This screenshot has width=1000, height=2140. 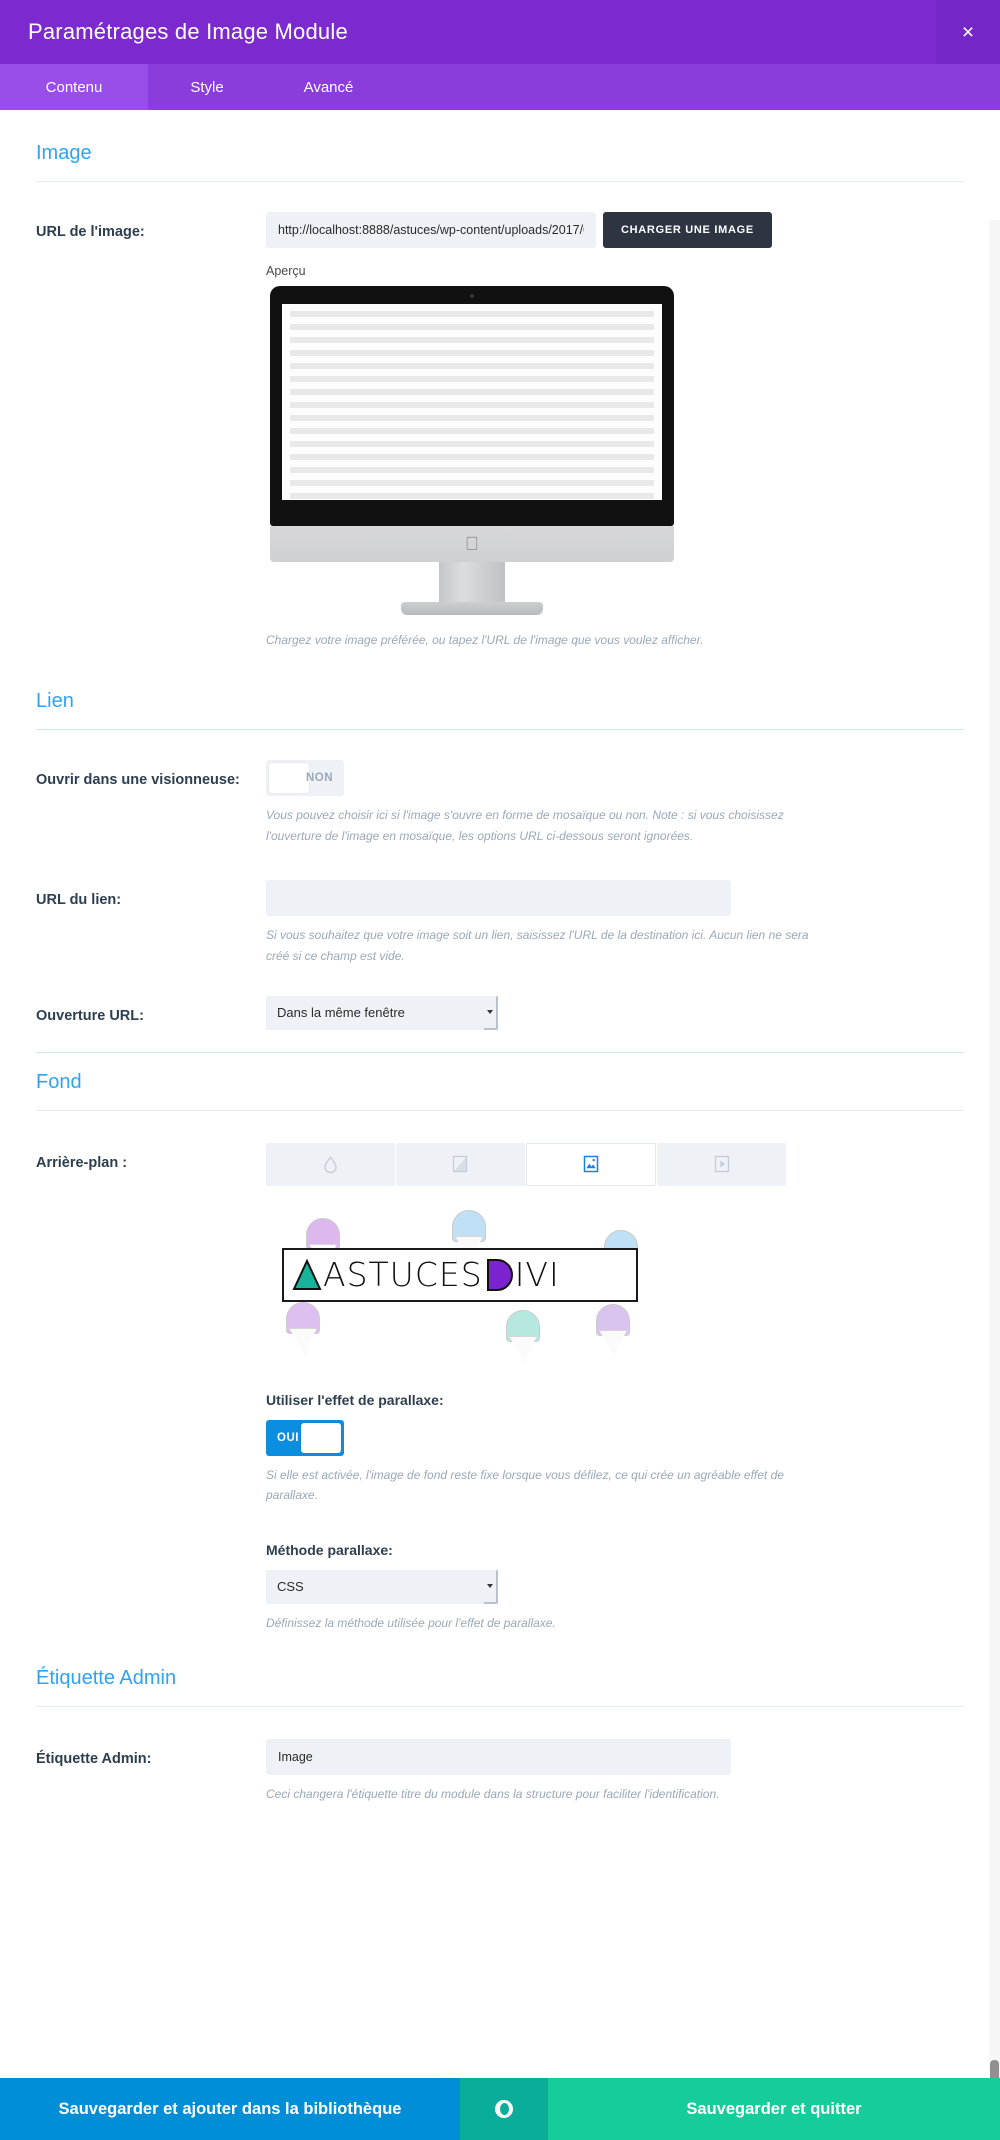 What do you see at coordinates (472, 402) in the screenshot?
I see `imac-screen` at bounding box center [472, 402].